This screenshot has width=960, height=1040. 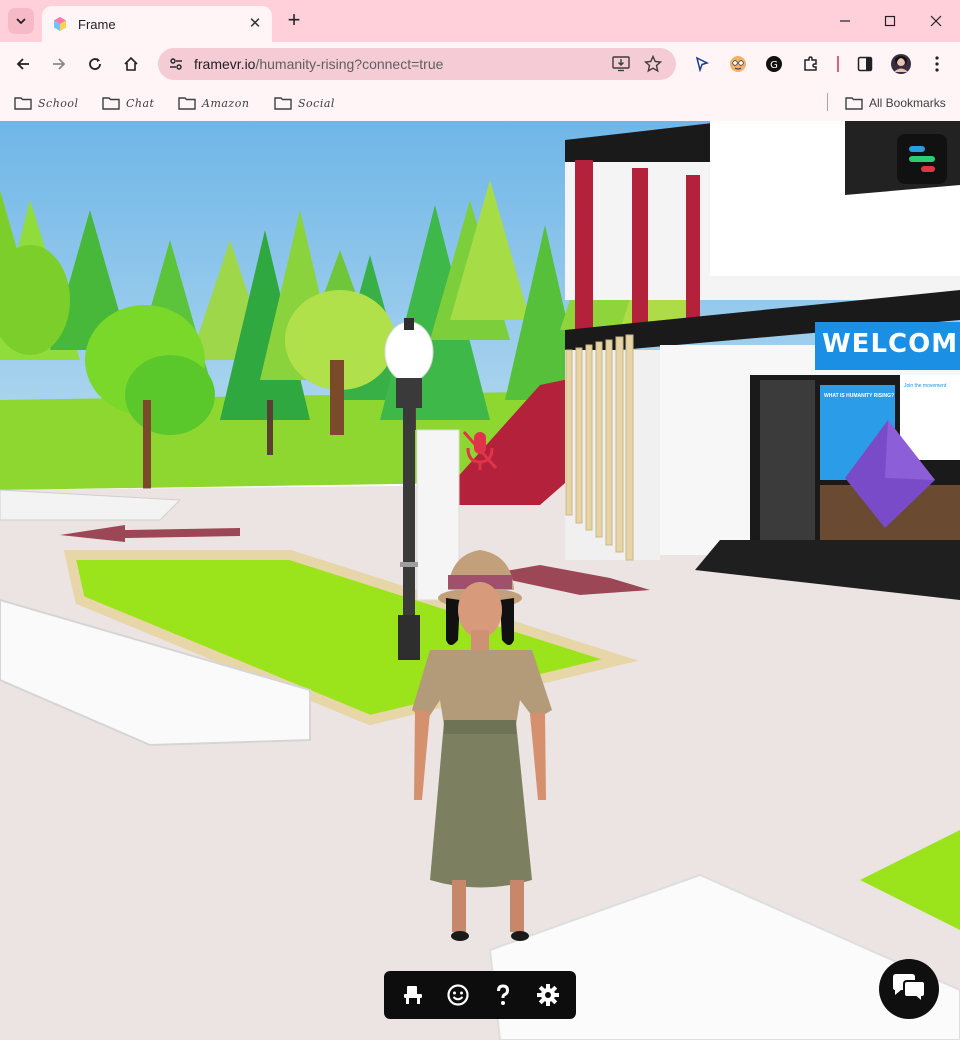 I want to click on close-window-button, so click(x=936, y=21).